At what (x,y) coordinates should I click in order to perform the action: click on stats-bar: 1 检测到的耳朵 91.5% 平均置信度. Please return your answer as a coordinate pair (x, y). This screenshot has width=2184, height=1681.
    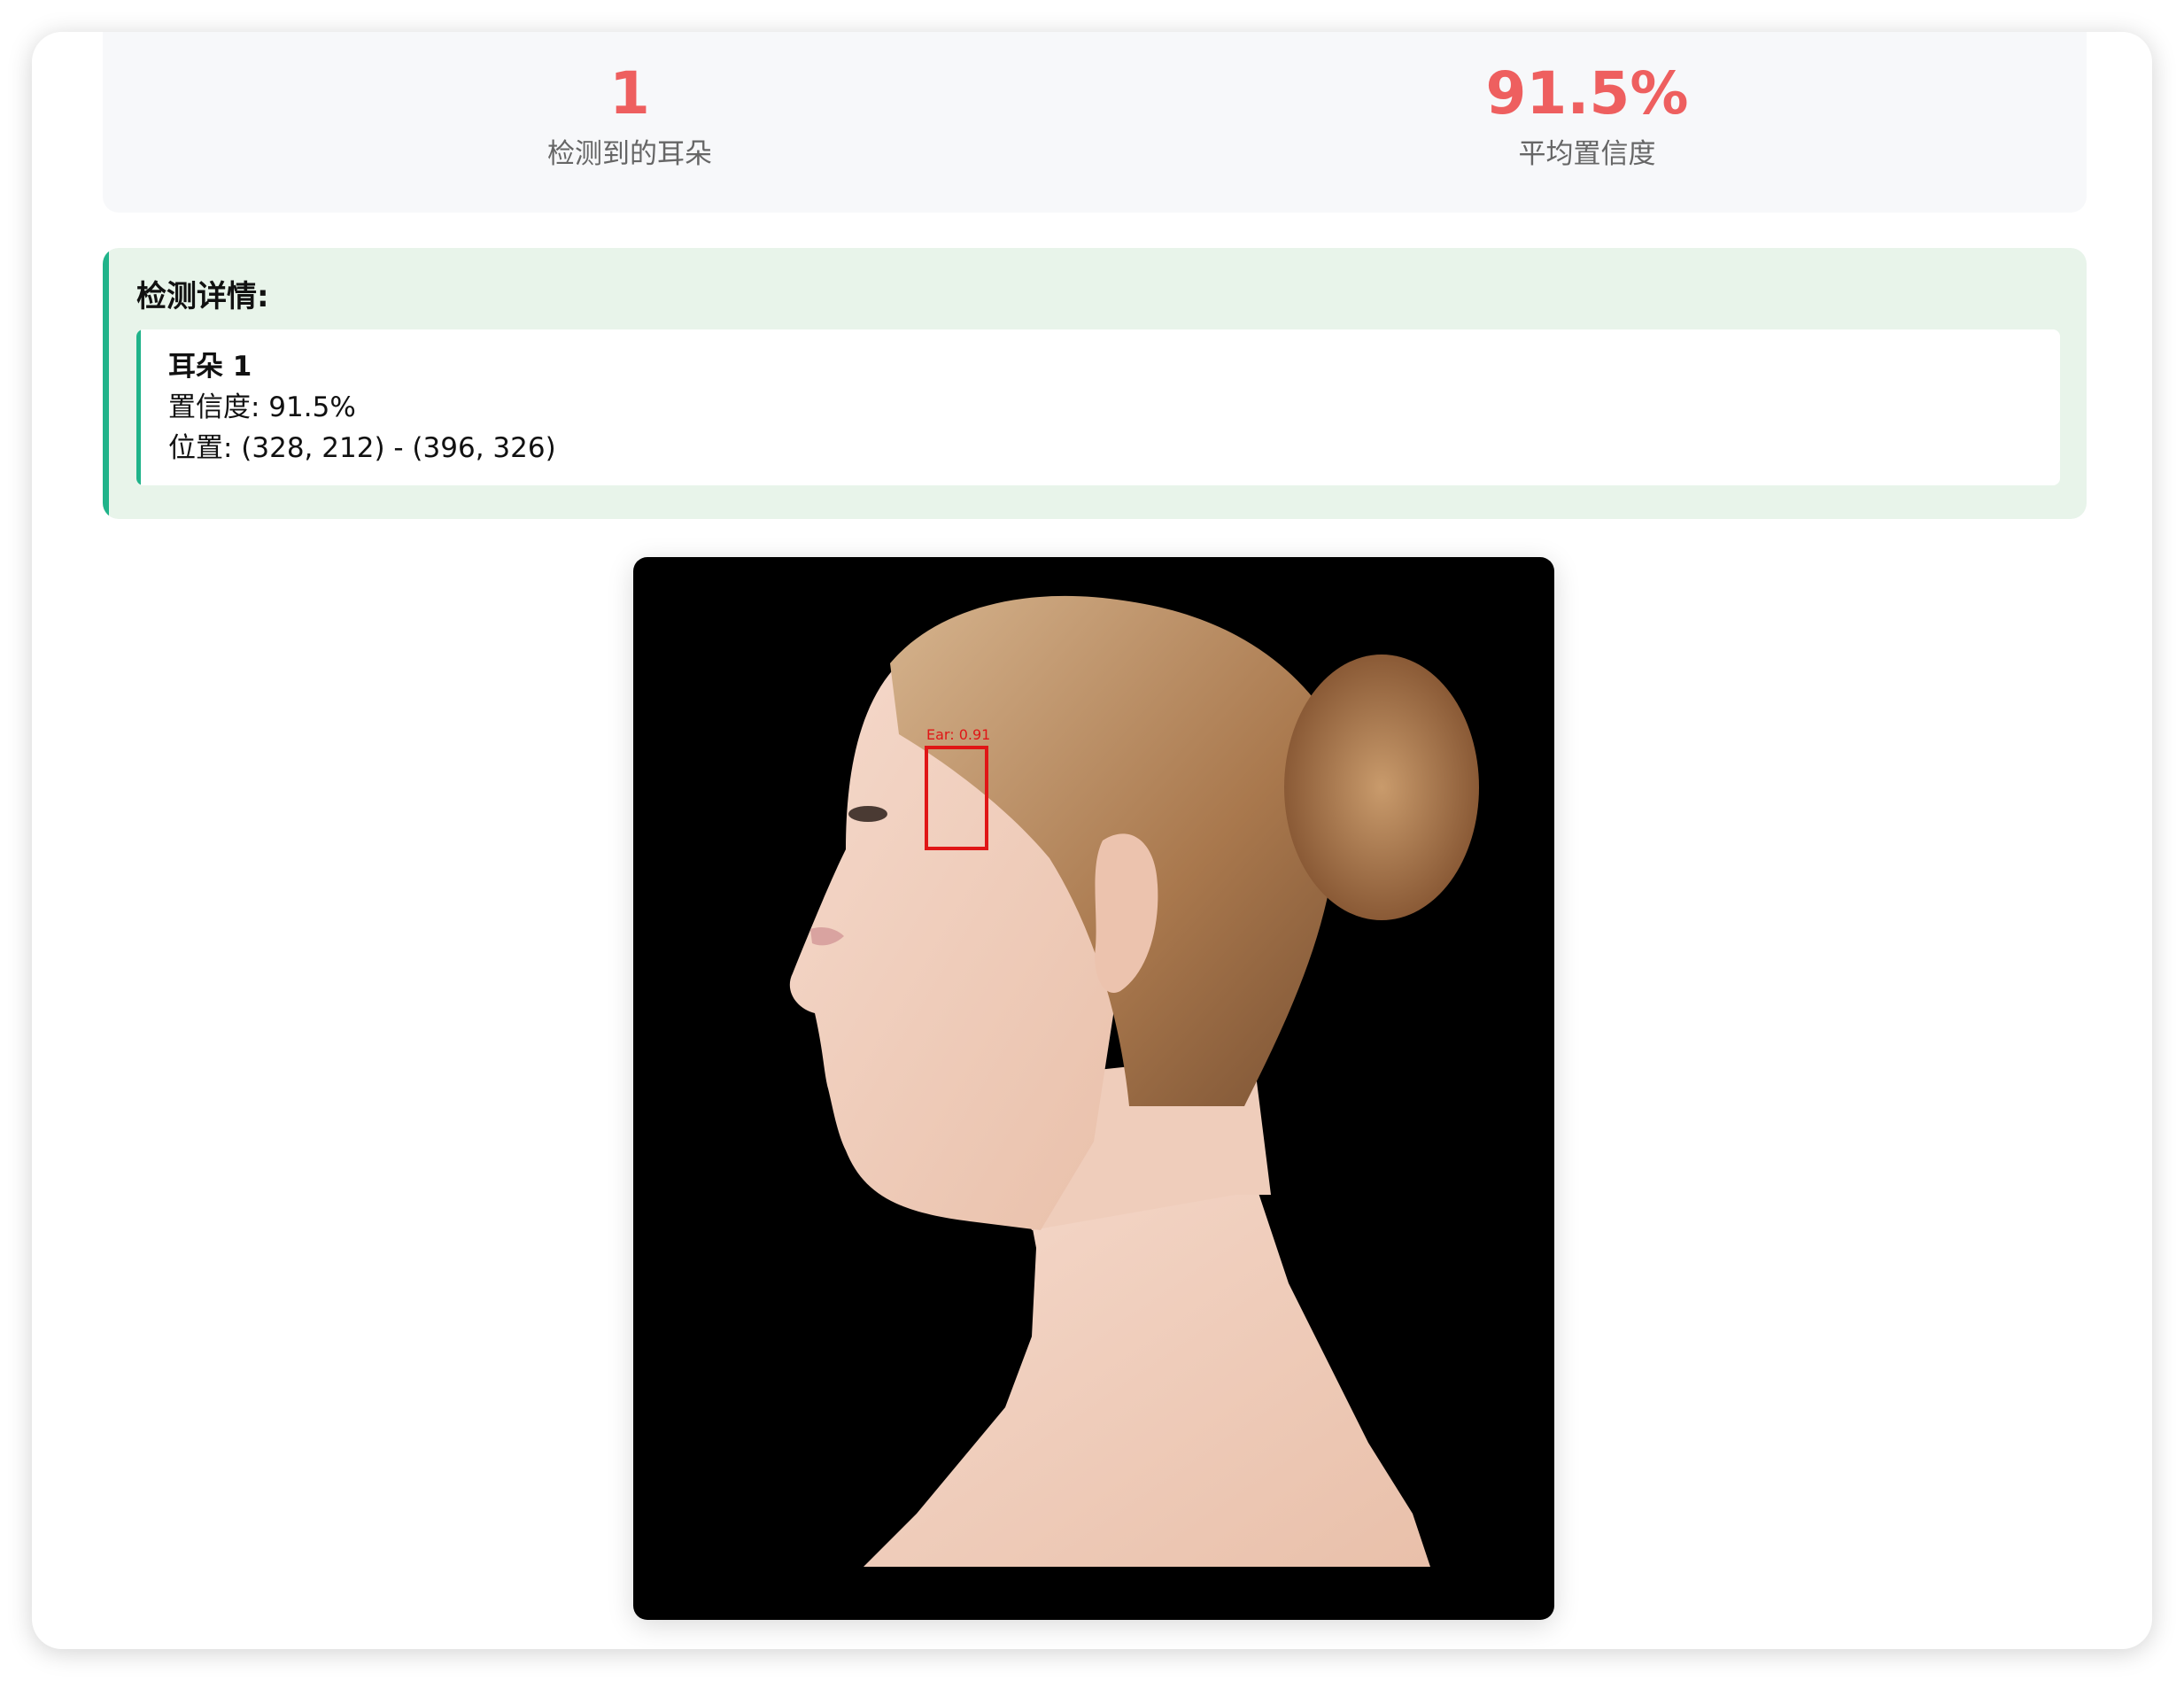
    Looking at the image, I should click on (1095, 122).